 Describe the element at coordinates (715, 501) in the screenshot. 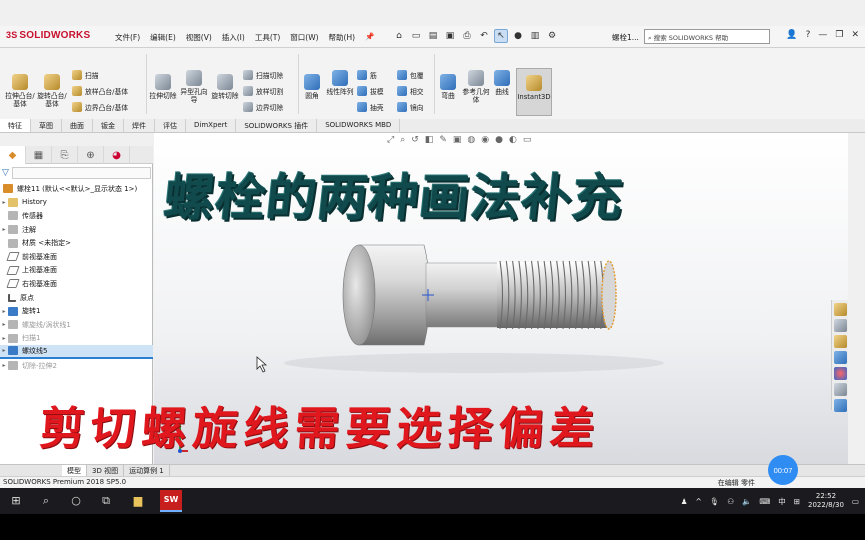

I see `microphone-icon: 🎙` at that location.